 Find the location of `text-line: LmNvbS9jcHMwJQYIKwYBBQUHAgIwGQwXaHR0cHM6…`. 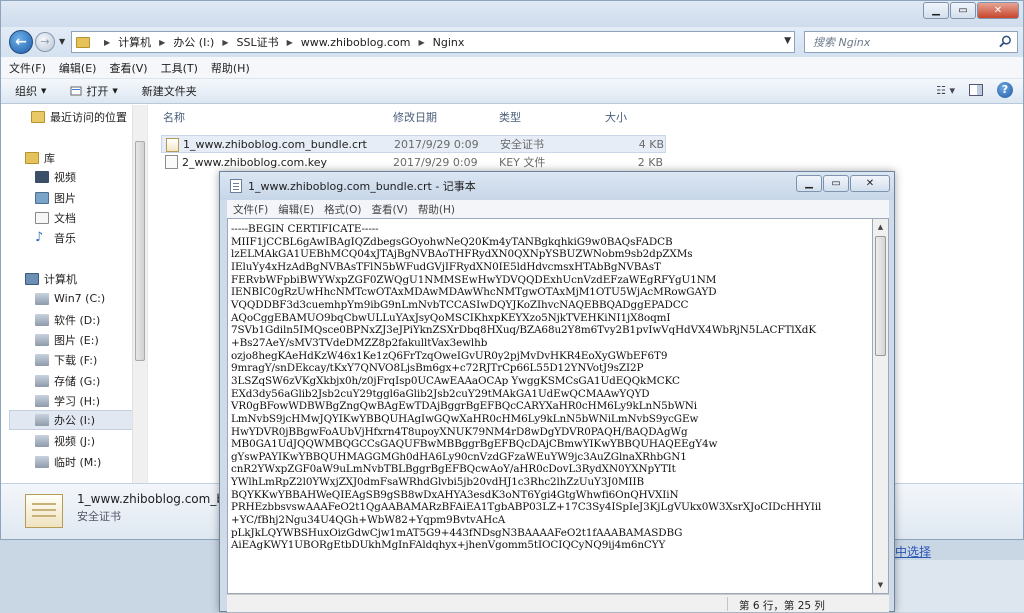

text-line: LmNvbS9jcHMwJQYIKwYBBQUHAgIwGQwXaHR0cHM6… is located at coordinates (465, 418).